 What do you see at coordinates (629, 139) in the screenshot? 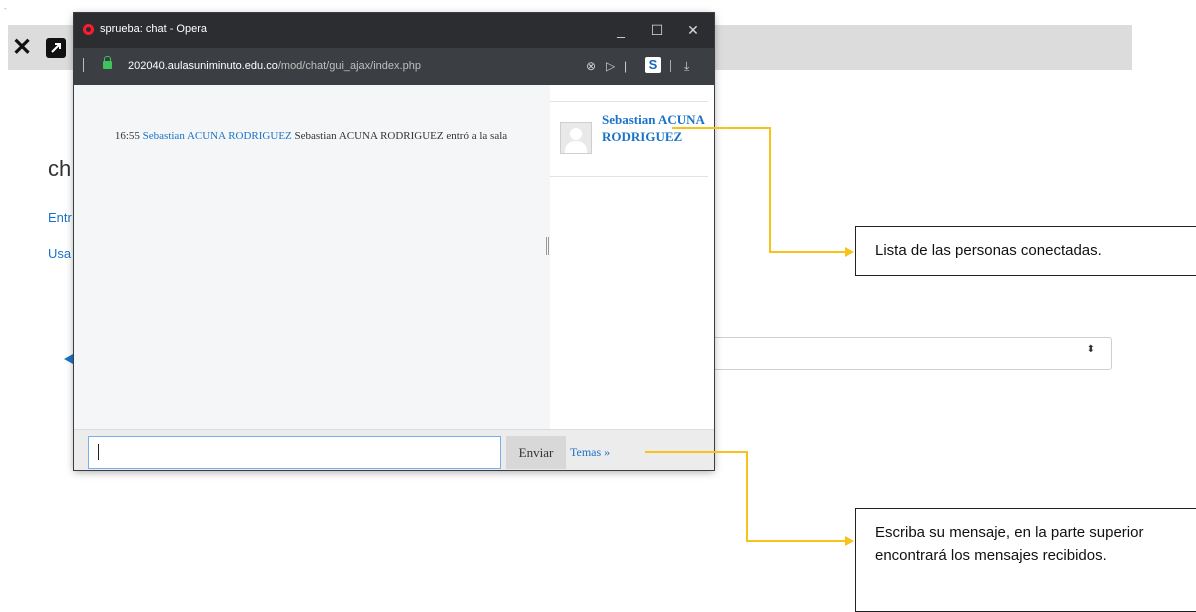
I see `user-list-item: Sebastian ACUNA RODRIGUEZ` at bounding box center [629, 139].